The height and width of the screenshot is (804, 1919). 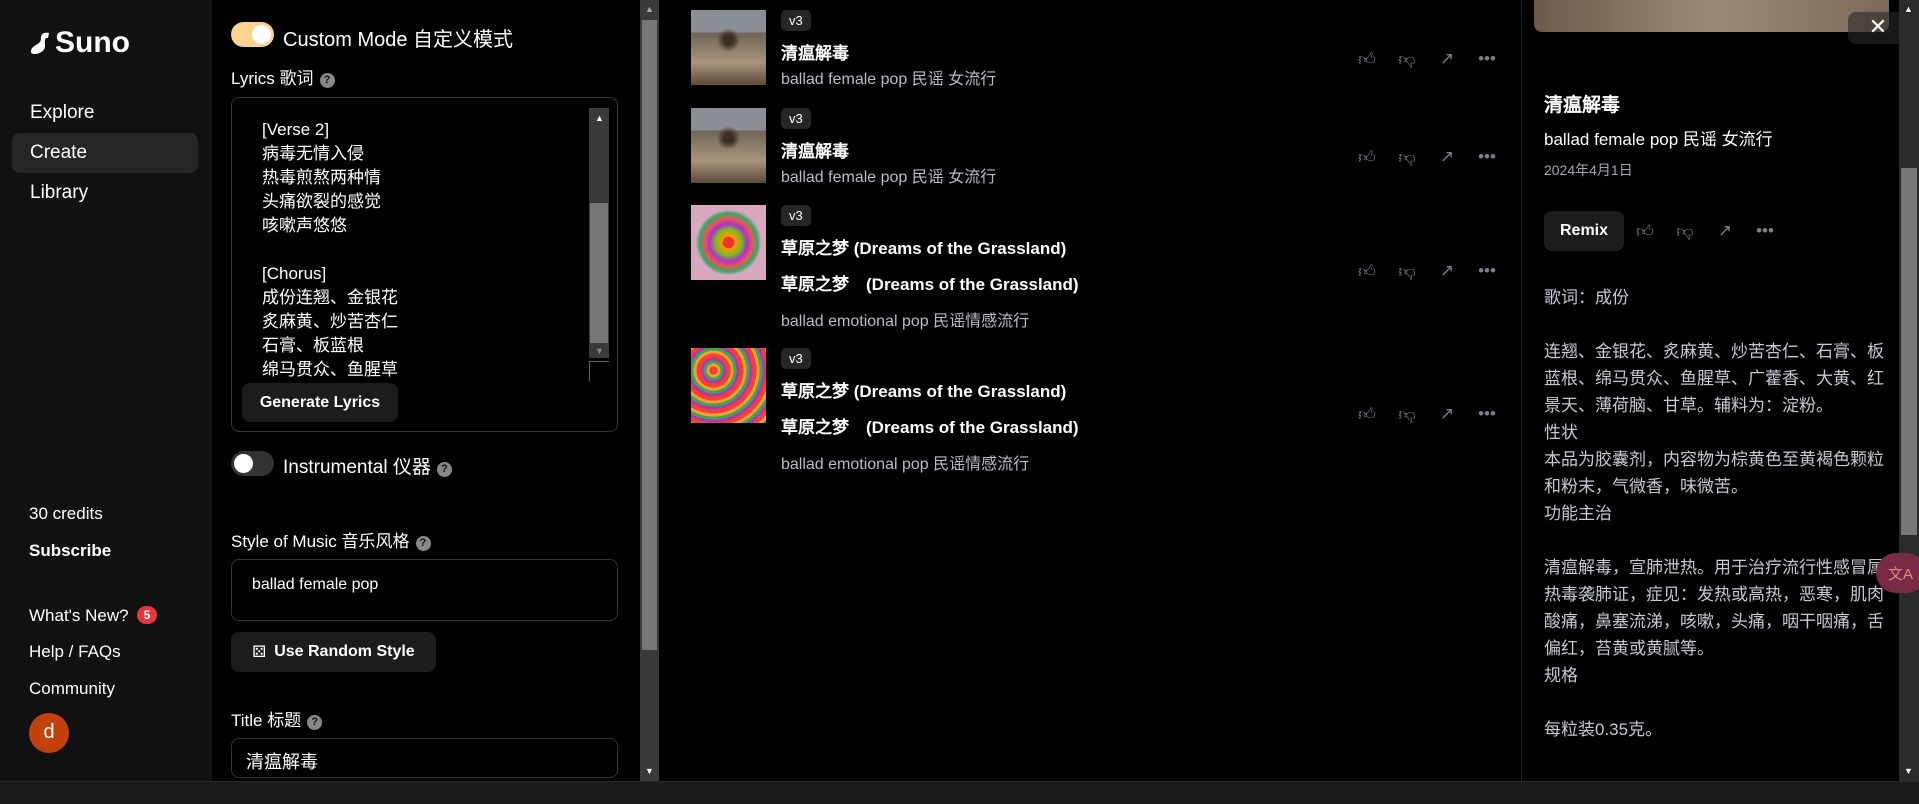 What do you see at coordinates (105, 113) in the screenshot?
I see `nav-explore: Explore` at bounding box center [105, 113].